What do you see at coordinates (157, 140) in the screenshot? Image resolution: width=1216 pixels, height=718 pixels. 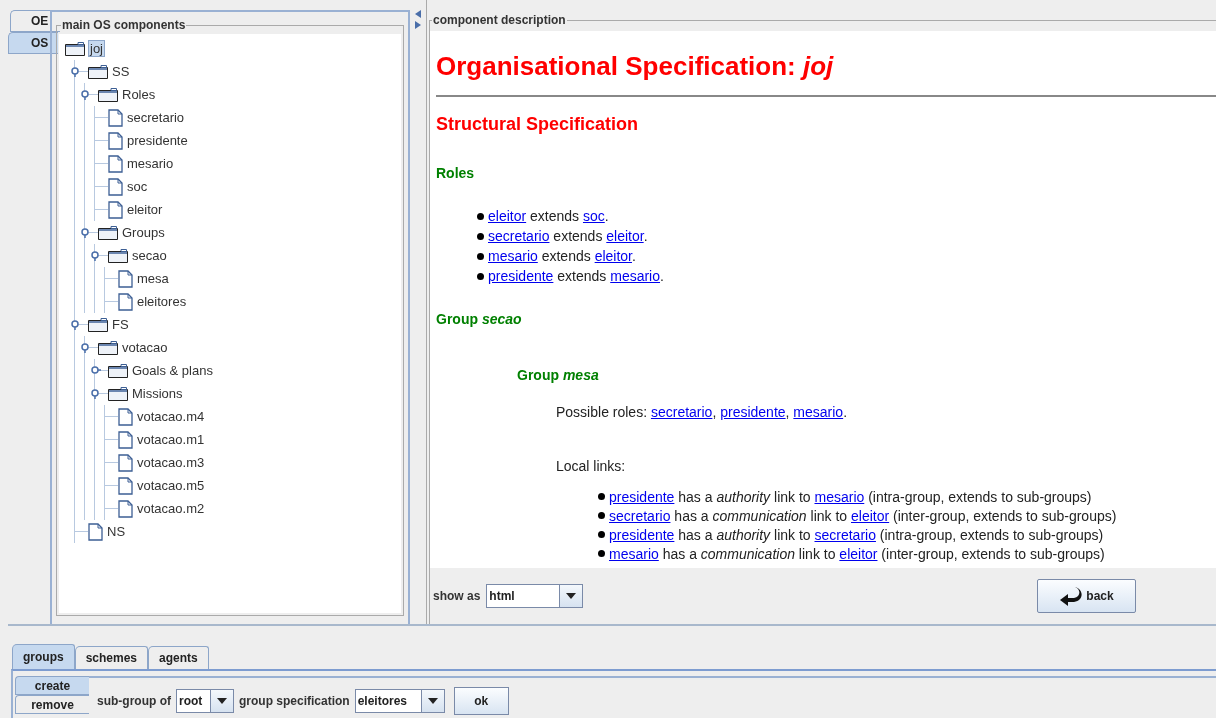 I see `tree-node: presidente` at bounding box center [157, 140].